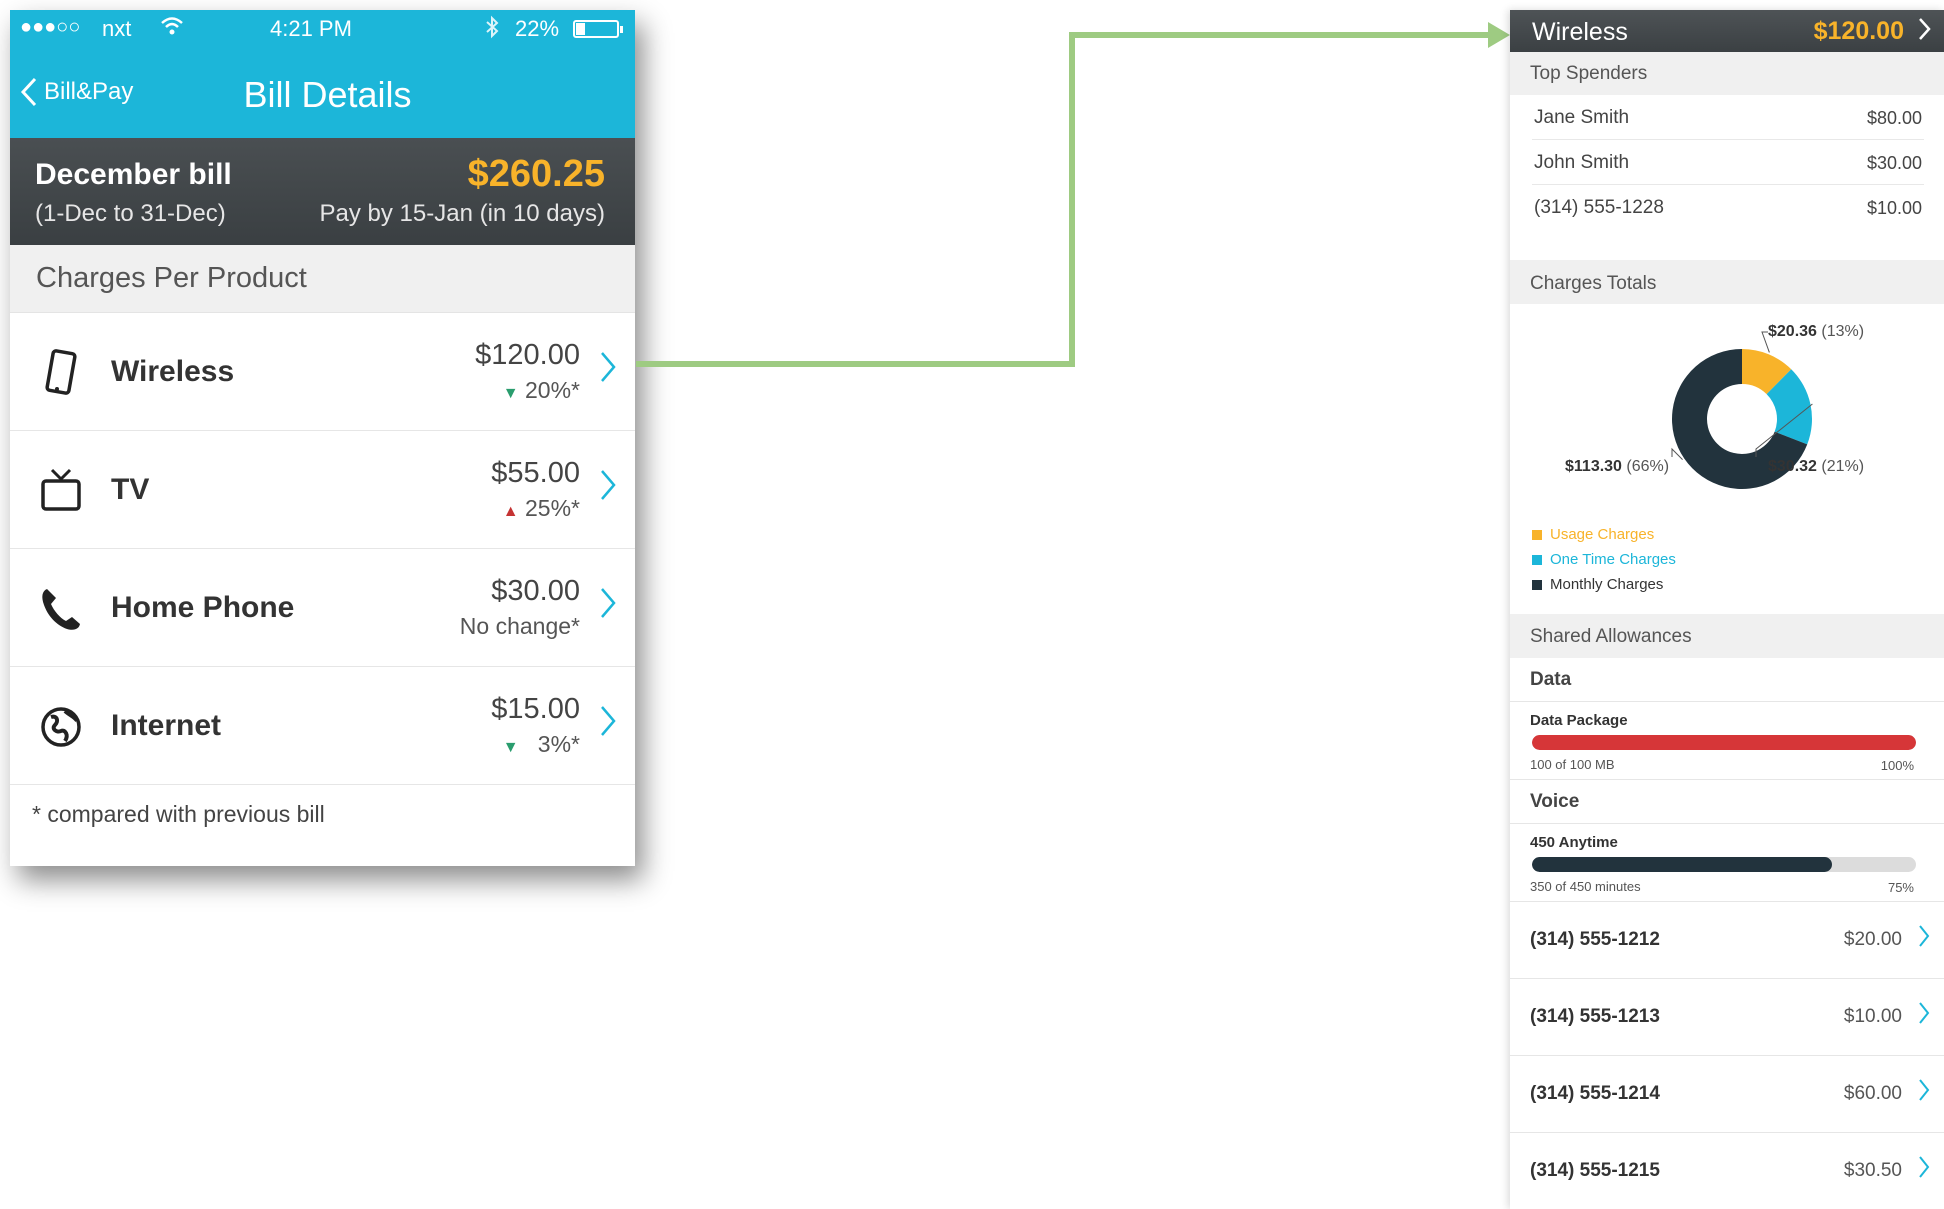  Describe the element at coordinates (1858, 31) in the screenshot. I see `panel-amount: $120.00` at that location.